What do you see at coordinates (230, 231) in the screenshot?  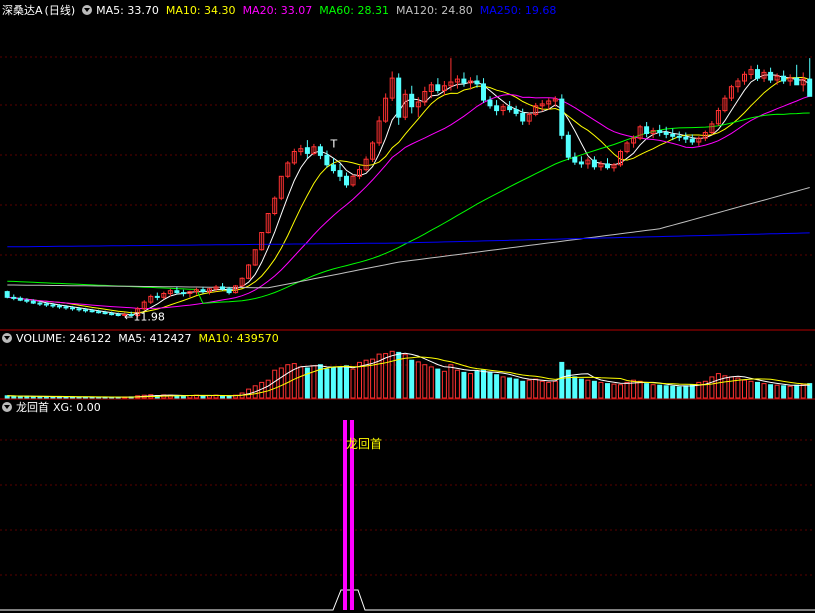 I see `chart-labels: ←11.98 T` at bounding box center [230, 231].